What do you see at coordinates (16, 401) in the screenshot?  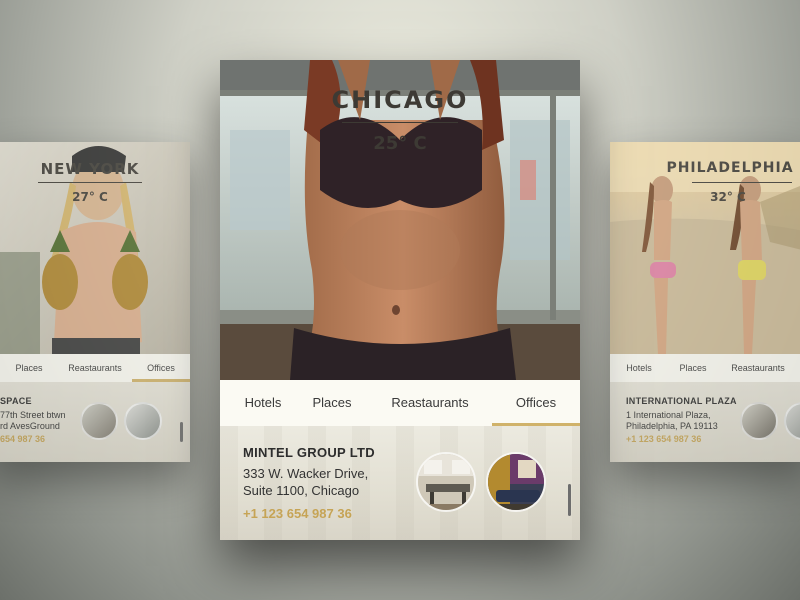 I see `business-name: SPACE` at bounding box center [16, 401].